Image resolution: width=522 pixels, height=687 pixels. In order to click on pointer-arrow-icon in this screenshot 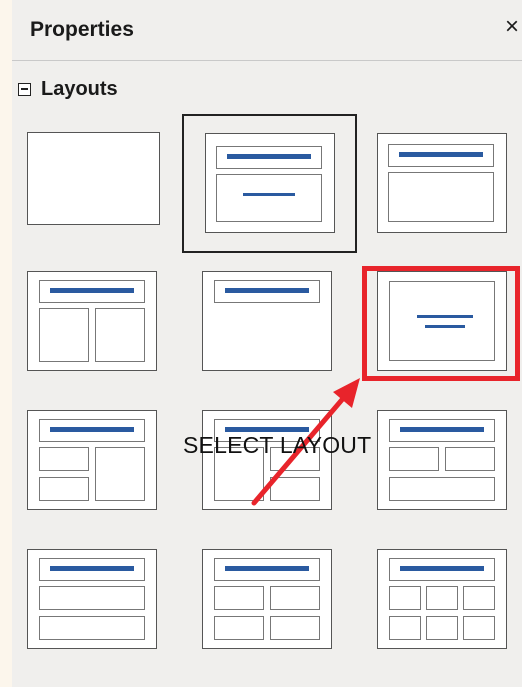, I will do `click(305, 442)`.